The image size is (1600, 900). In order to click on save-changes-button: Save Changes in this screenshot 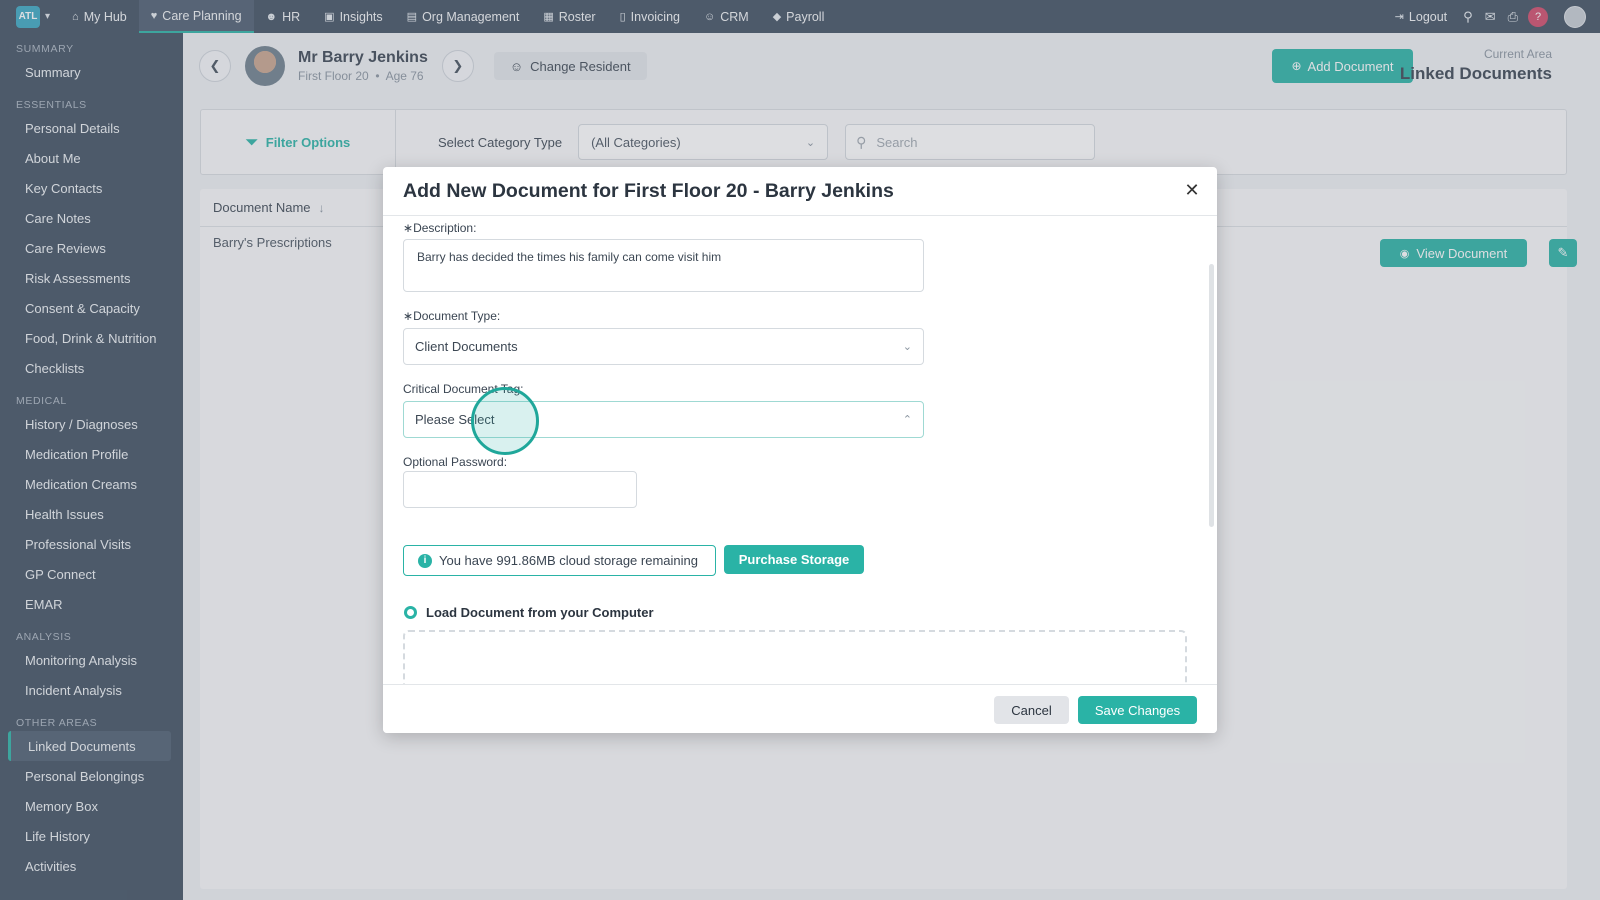, I will do `click(1137, 710)`.